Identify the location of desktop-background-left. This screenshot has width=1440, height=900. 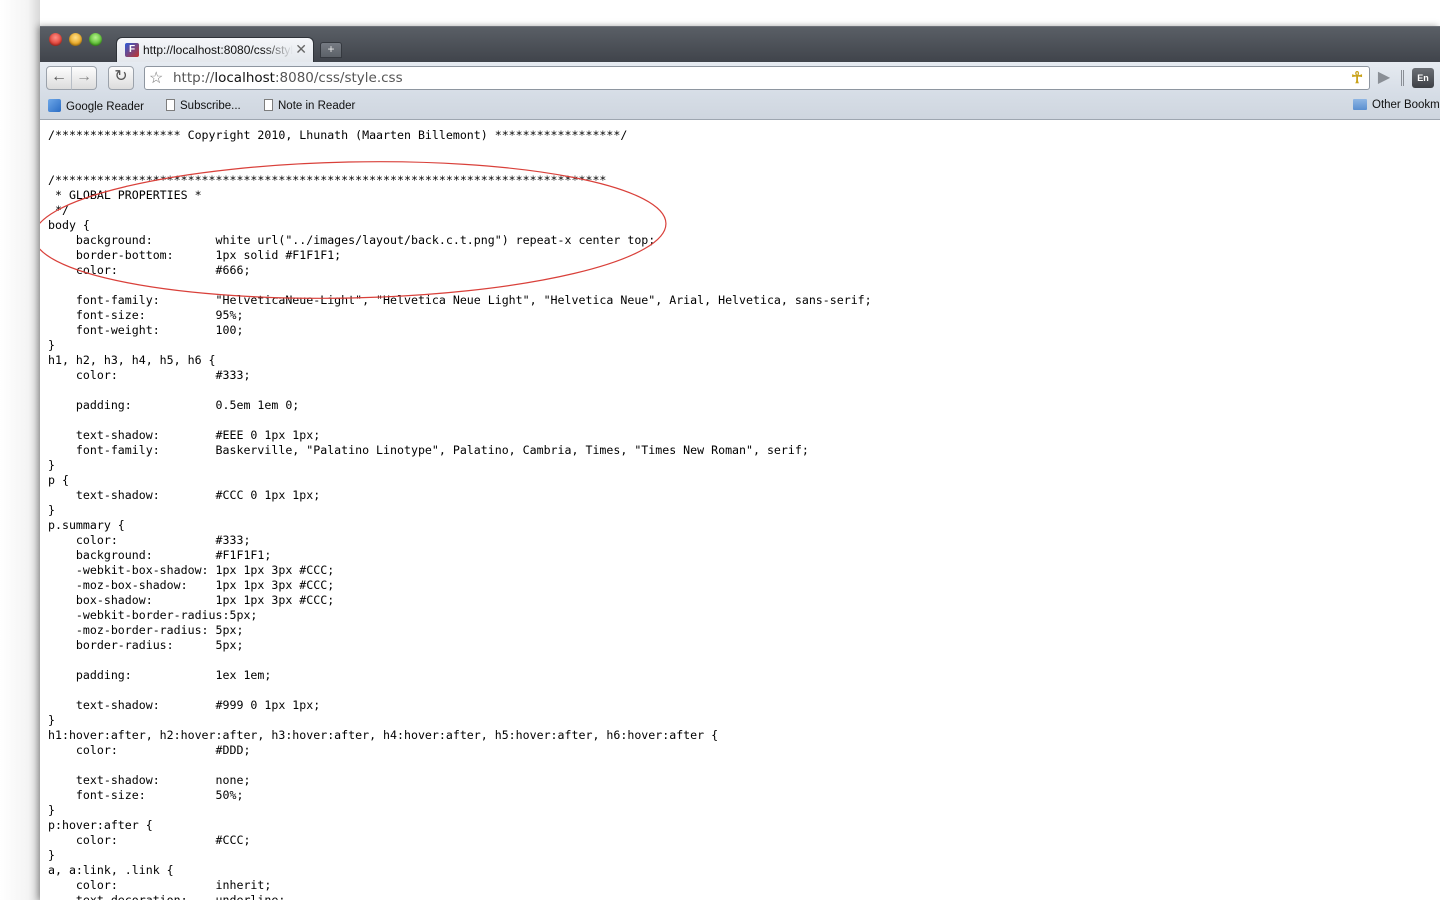
(20, 450).